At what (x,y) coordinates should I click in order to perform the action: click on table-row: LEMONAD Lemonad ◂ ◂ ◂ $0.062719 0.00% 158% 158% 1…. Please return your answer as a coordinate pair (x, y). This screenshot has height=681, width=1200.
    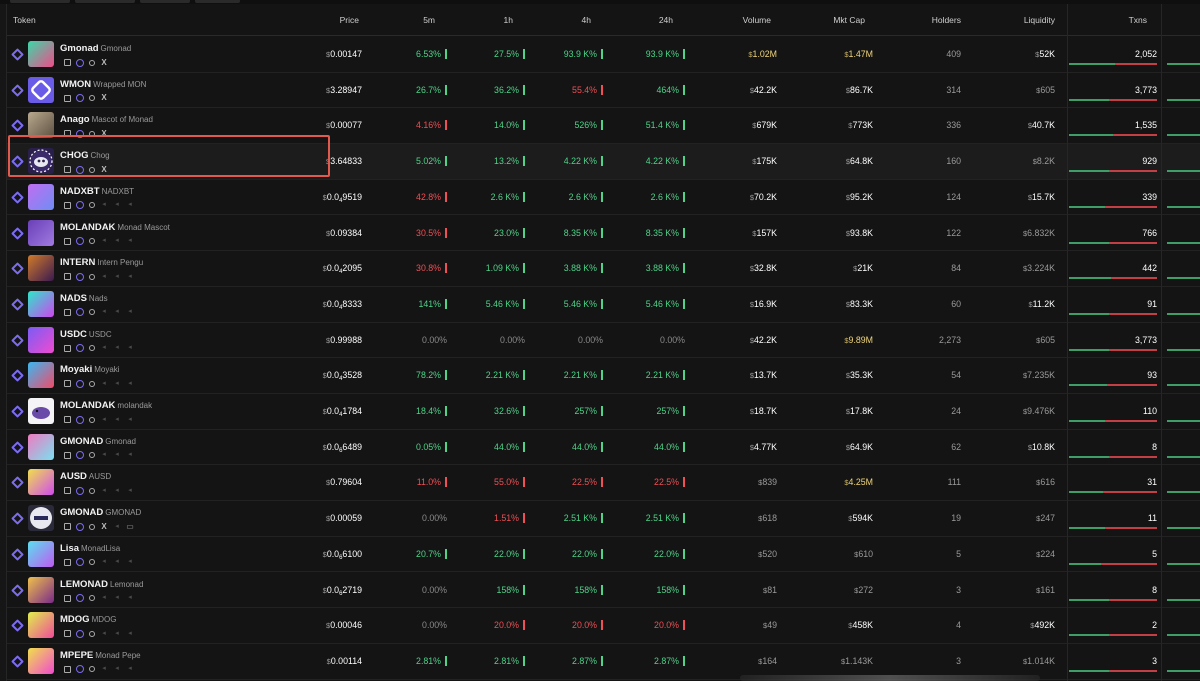
    Looking at the image, I should click on (603, 591).